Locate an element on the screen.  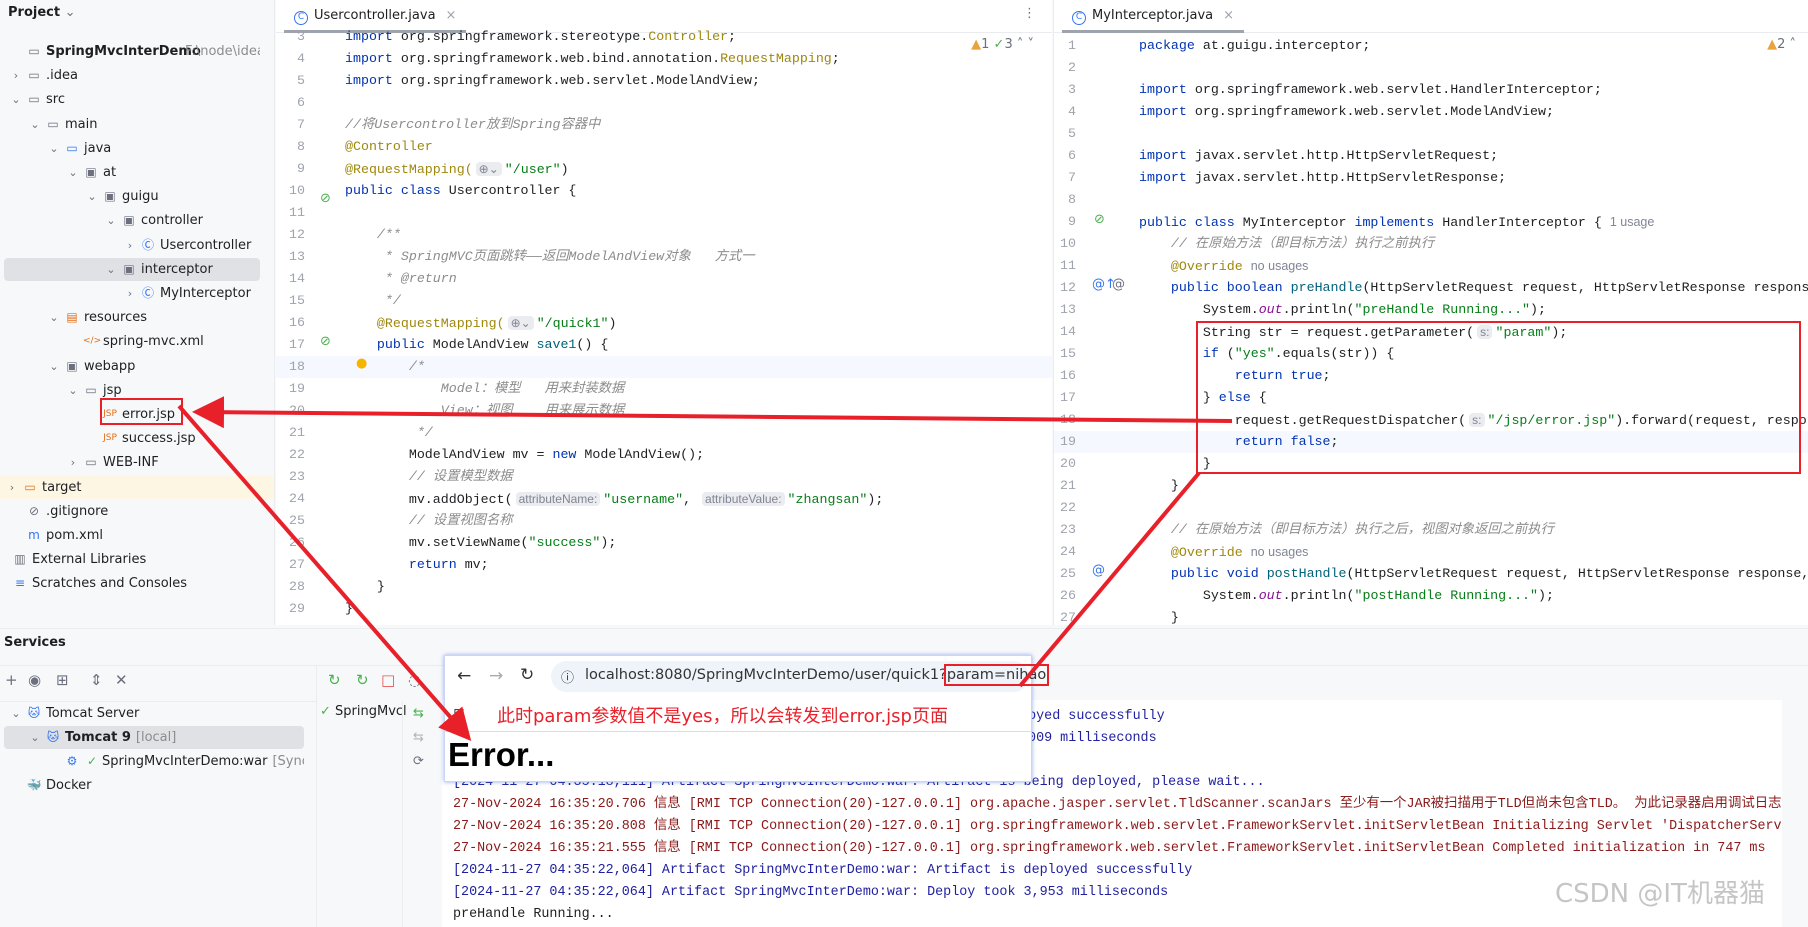
code-line: 28 } is located at coordinates (664, 587).